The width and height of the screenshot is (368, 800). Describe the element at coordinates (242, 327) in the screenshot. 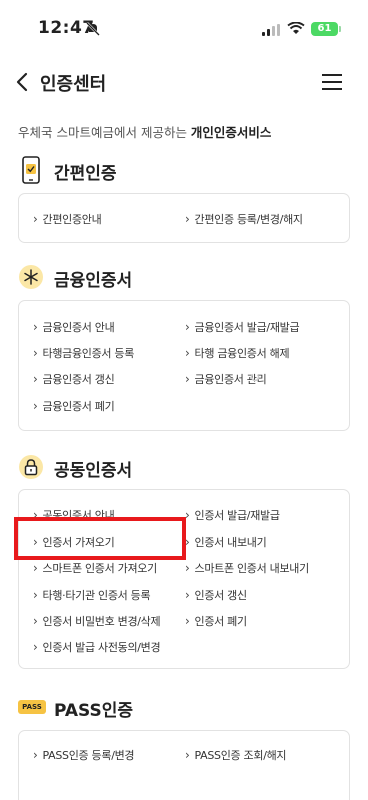

I see `link-fin-issue: 금융인증서 발급/재발급` at that location.